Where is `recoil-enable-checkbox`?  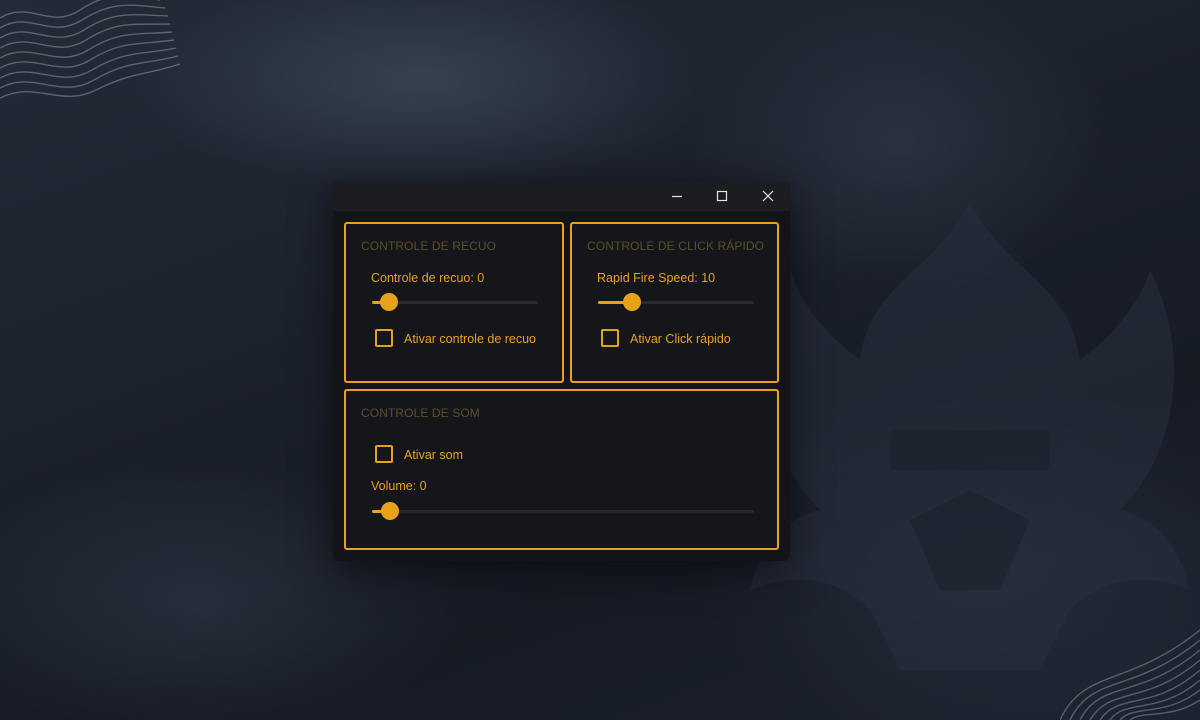 recoil-enable-checkbox is located at coordinates (384, 338).